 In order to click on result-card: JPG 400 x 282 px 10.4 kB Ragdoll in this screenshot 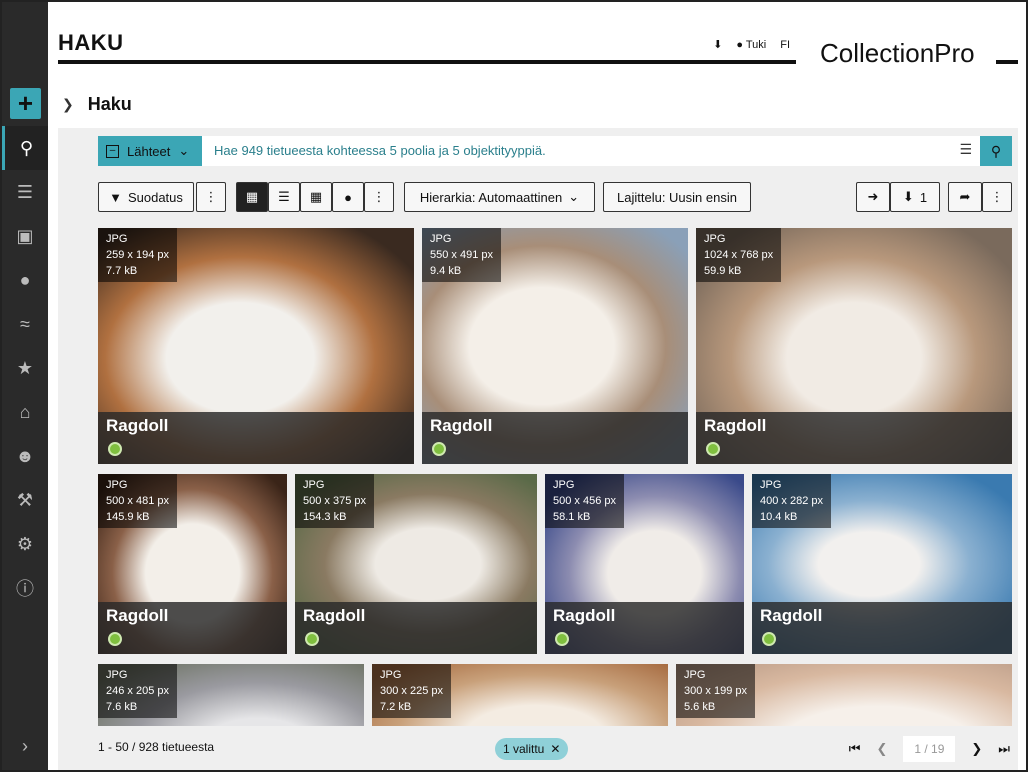, I will do `click(882, 564)`.